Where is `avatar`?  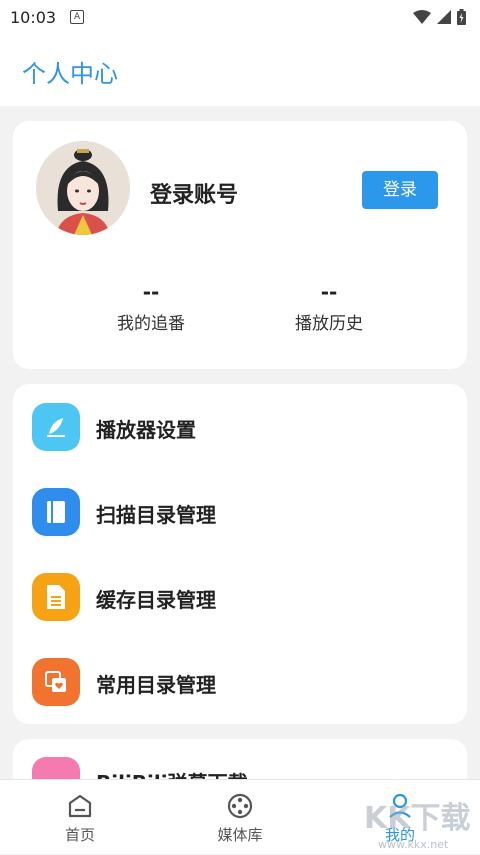 avatar is located at coordinates (83, 188).